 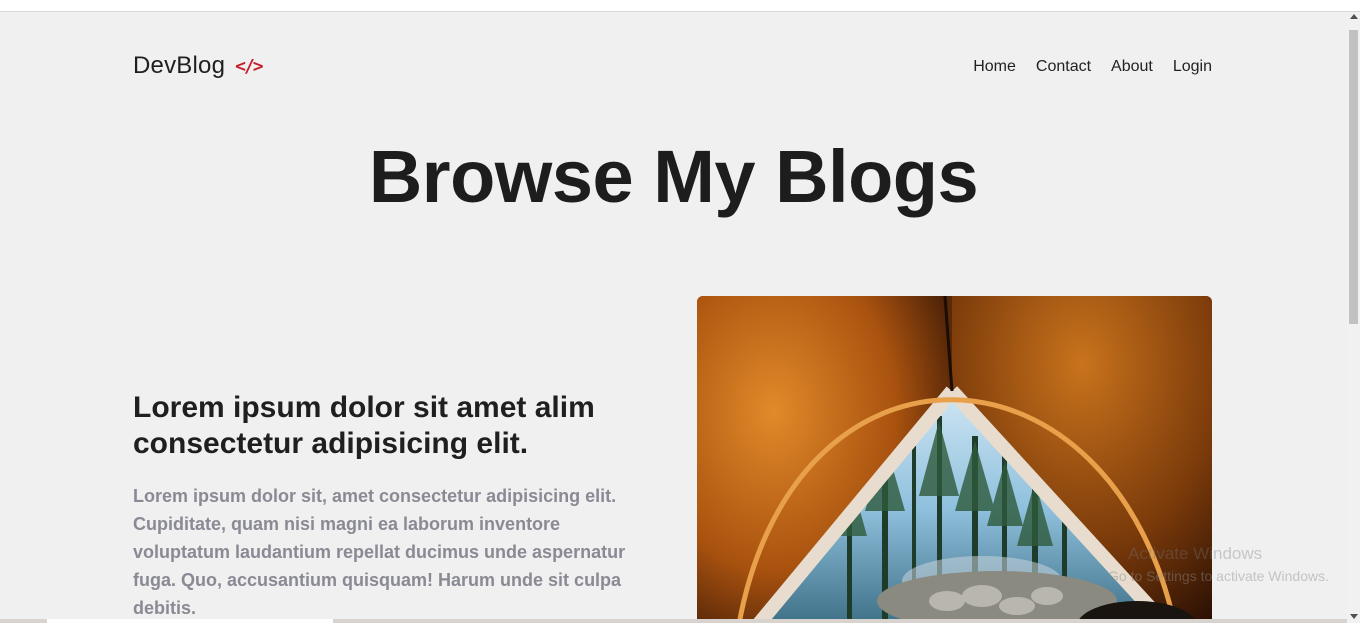 I want to click on brand-logo: DevBlog </>, so click(x=198, y=66).